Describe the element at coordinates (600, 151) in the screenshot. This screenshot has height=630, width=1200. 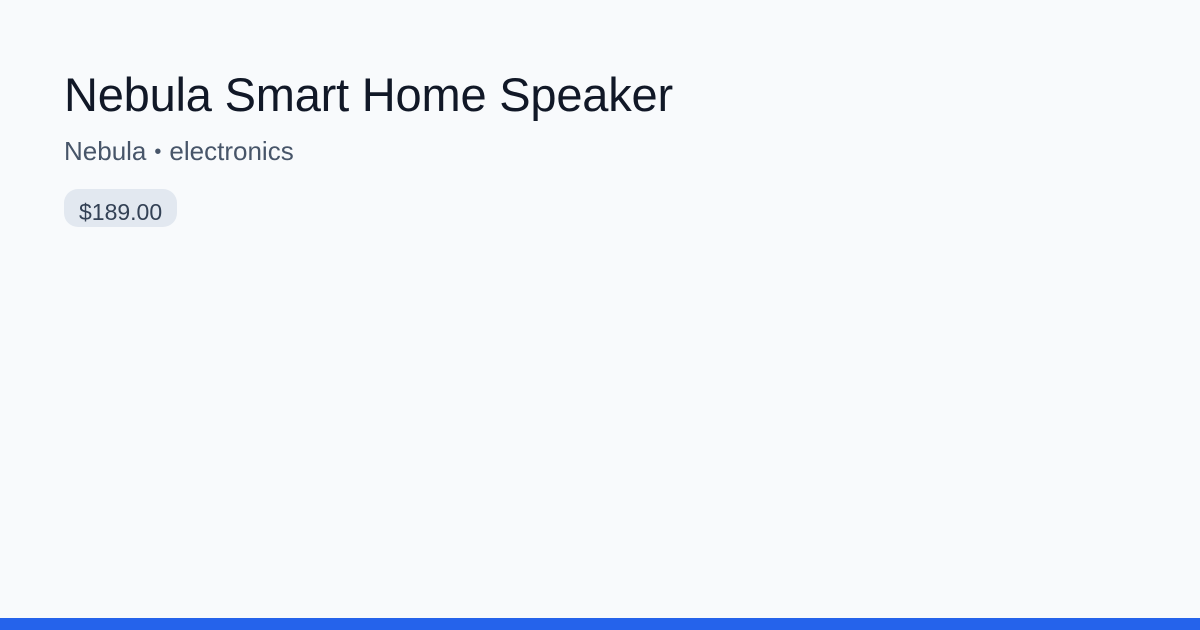
I see `product-meta: Nebula • electronics` at that location.